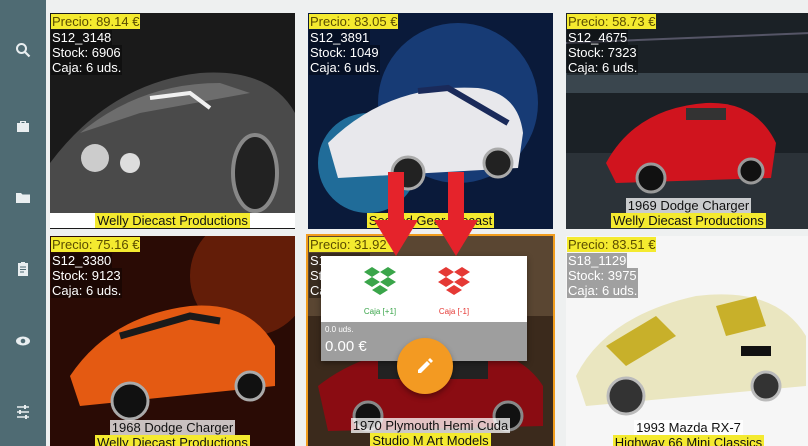  I want to click on price-label: Precio: 89.14 €, so click(96, 21).